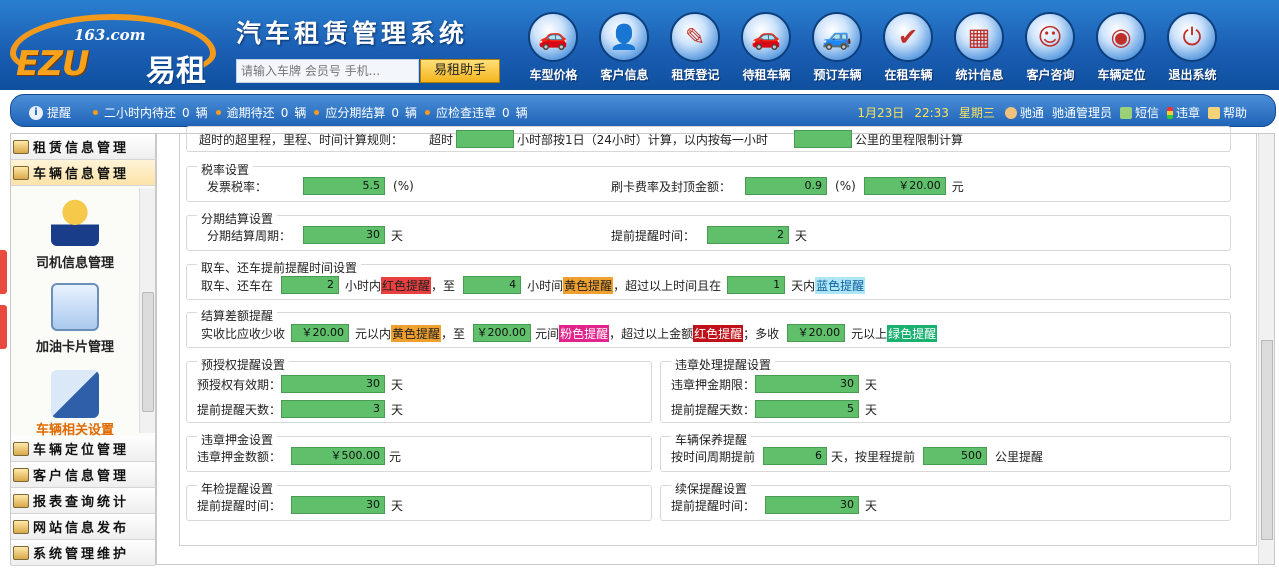 The width and height of the screenshot is (1279, 581). Describe the element at coordinates (320, 333) in the screenshot. I see `yellow-amount-field: ￥20.00` at that location.